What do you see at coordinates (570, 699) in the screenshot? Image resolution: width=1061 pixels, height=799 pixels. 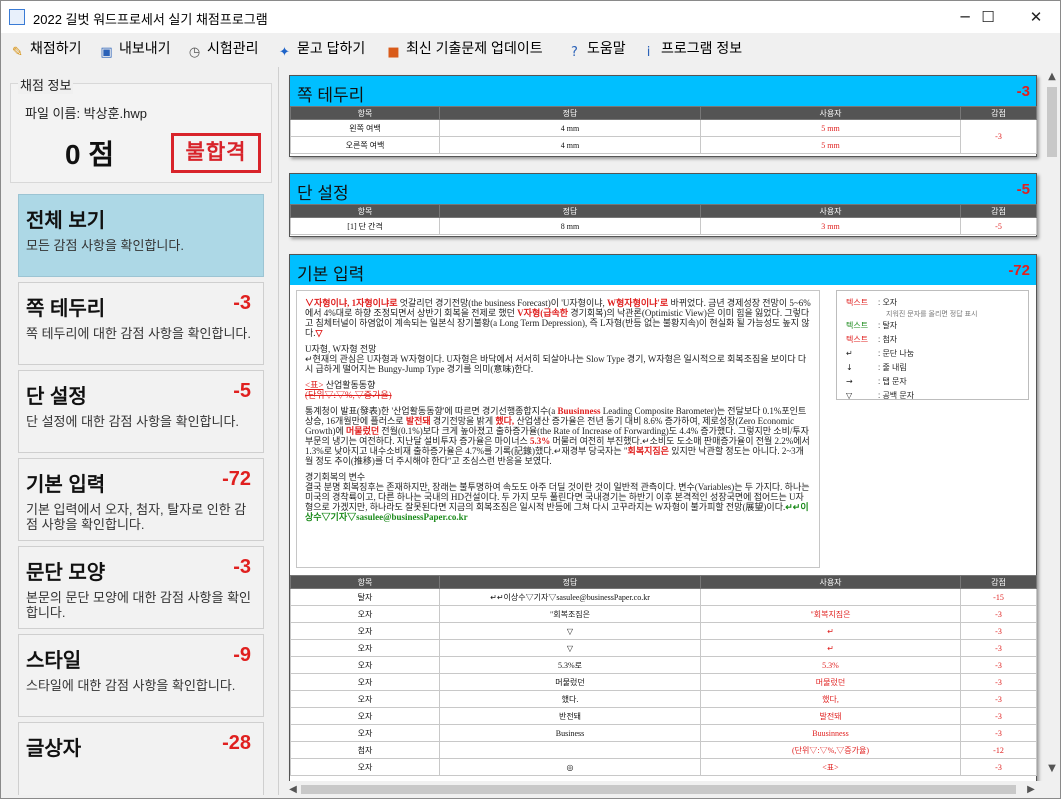 I see `cell-answer: 했다.` at bounding box center [570, 699].